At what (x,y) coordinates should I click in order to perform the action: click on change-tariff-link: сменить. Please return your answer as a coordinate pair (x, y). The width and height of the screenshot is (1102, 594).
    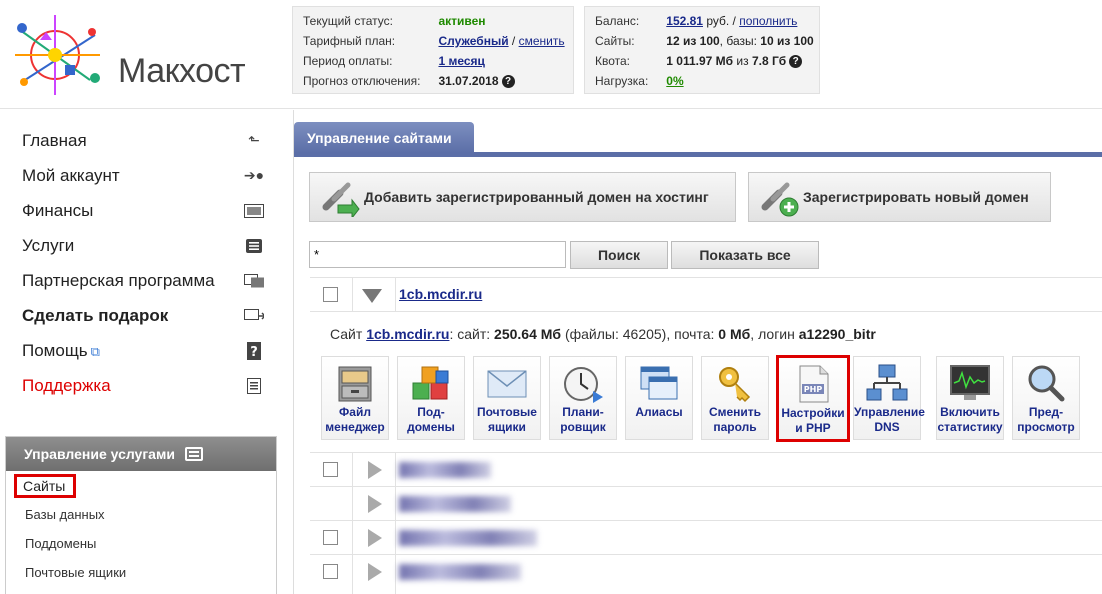
    Looking at the image, I should click on (542, 41).